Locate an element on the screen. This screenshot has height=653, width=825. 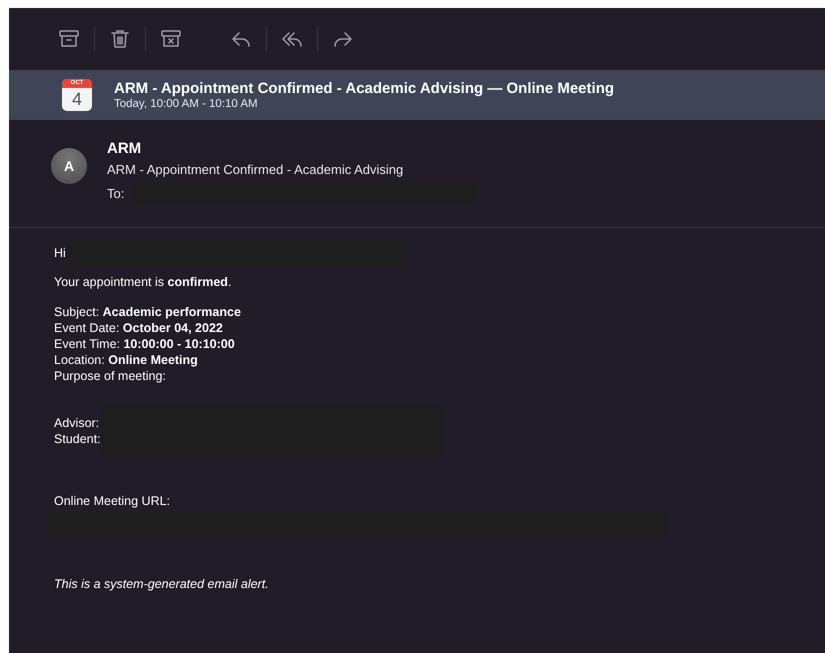
sender-avatar: A is located at coordinates (69, 166).